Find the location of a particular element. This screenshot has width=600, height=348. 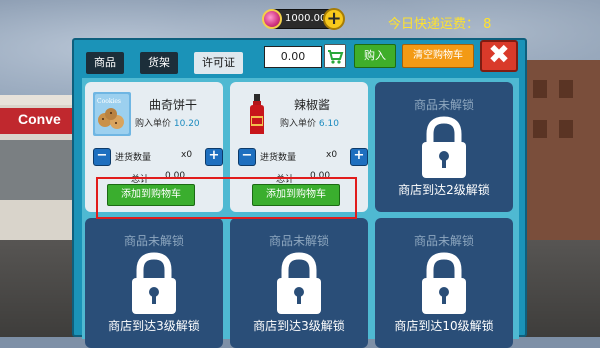

product-name: 曲奇饼干 is located at coordinates (173, 105).